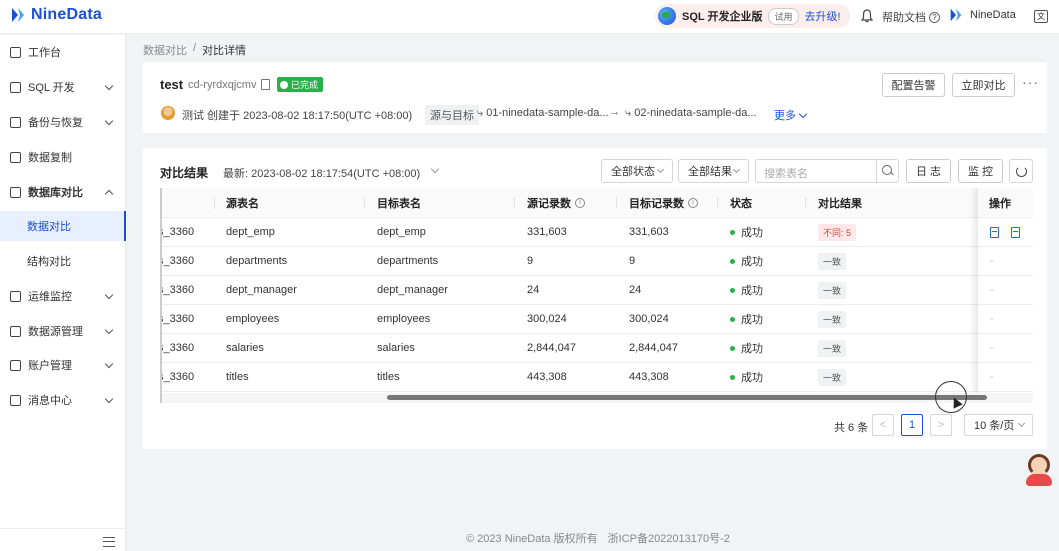 The width and height of the screenshot is (1059, 551). What do you see at coordinates (109, 542) in the screenshot?
I see `collapse-sidebar-icon` at bounding box center [109, 542].